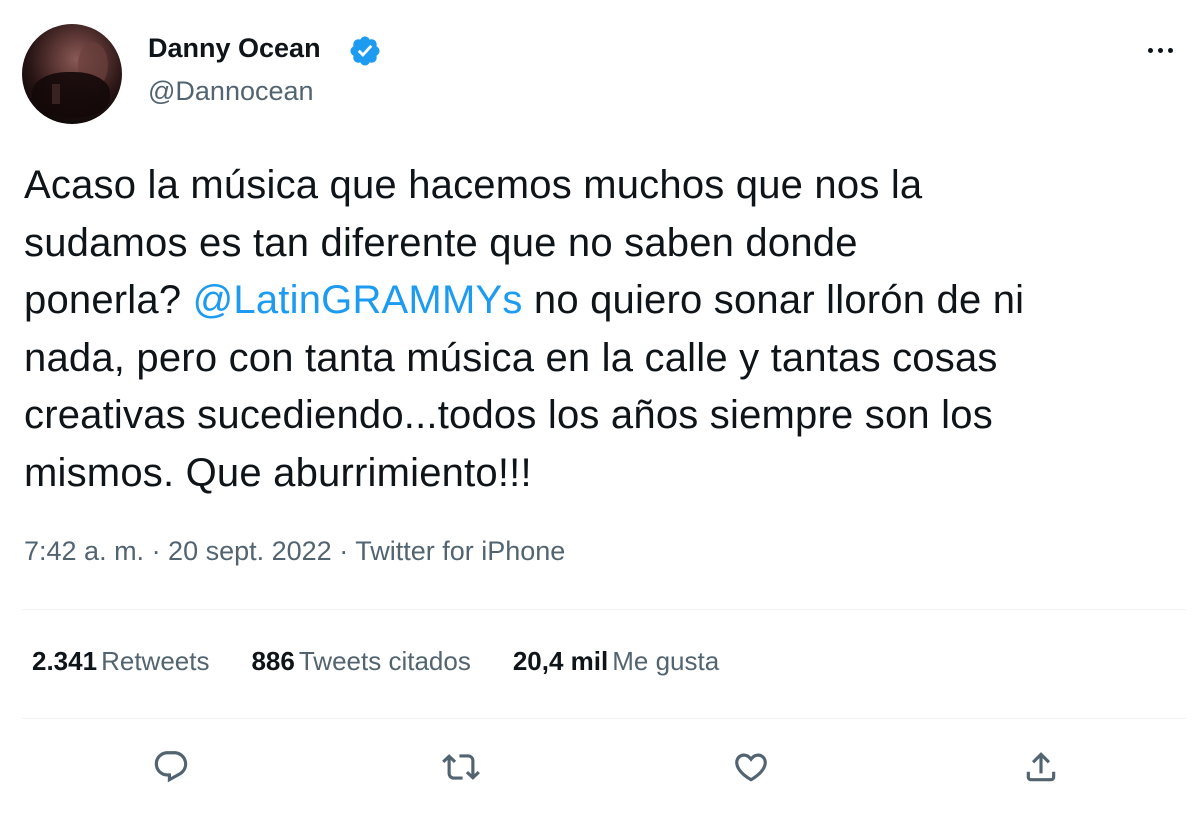  I want to click on tweet-line: mismos. Que aburrimiento!!!, so click(278, 472).